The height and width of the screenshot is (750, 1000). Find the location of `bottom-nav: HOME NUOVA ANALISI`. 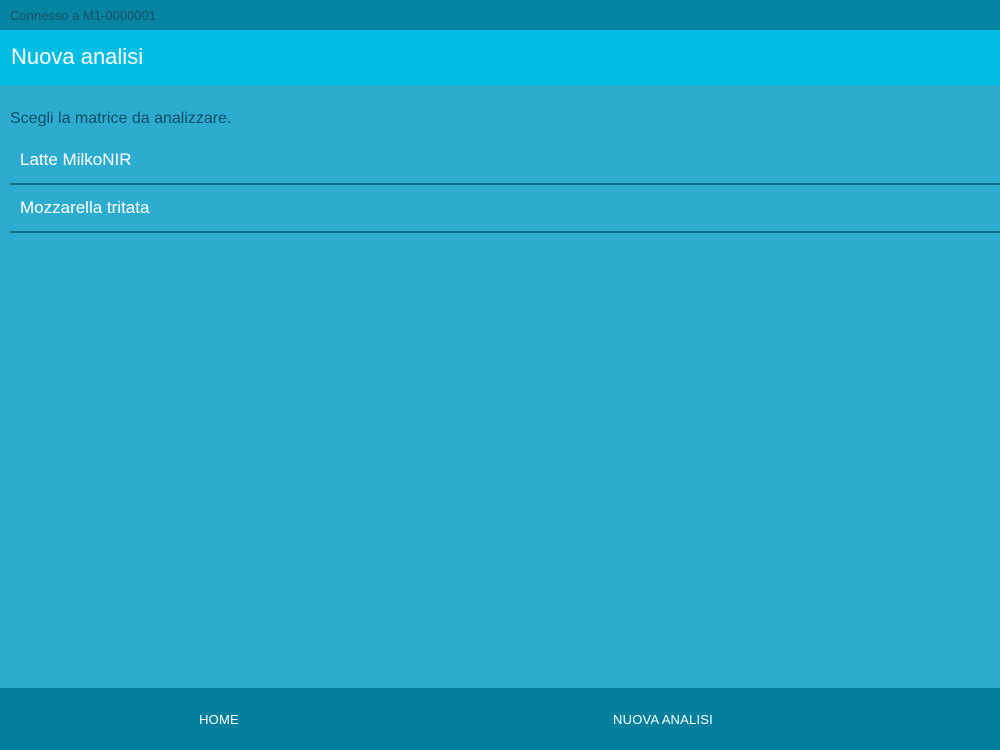

bottom-nav: HOME NUOVA ANALISI is located at coordinates (500, 719).